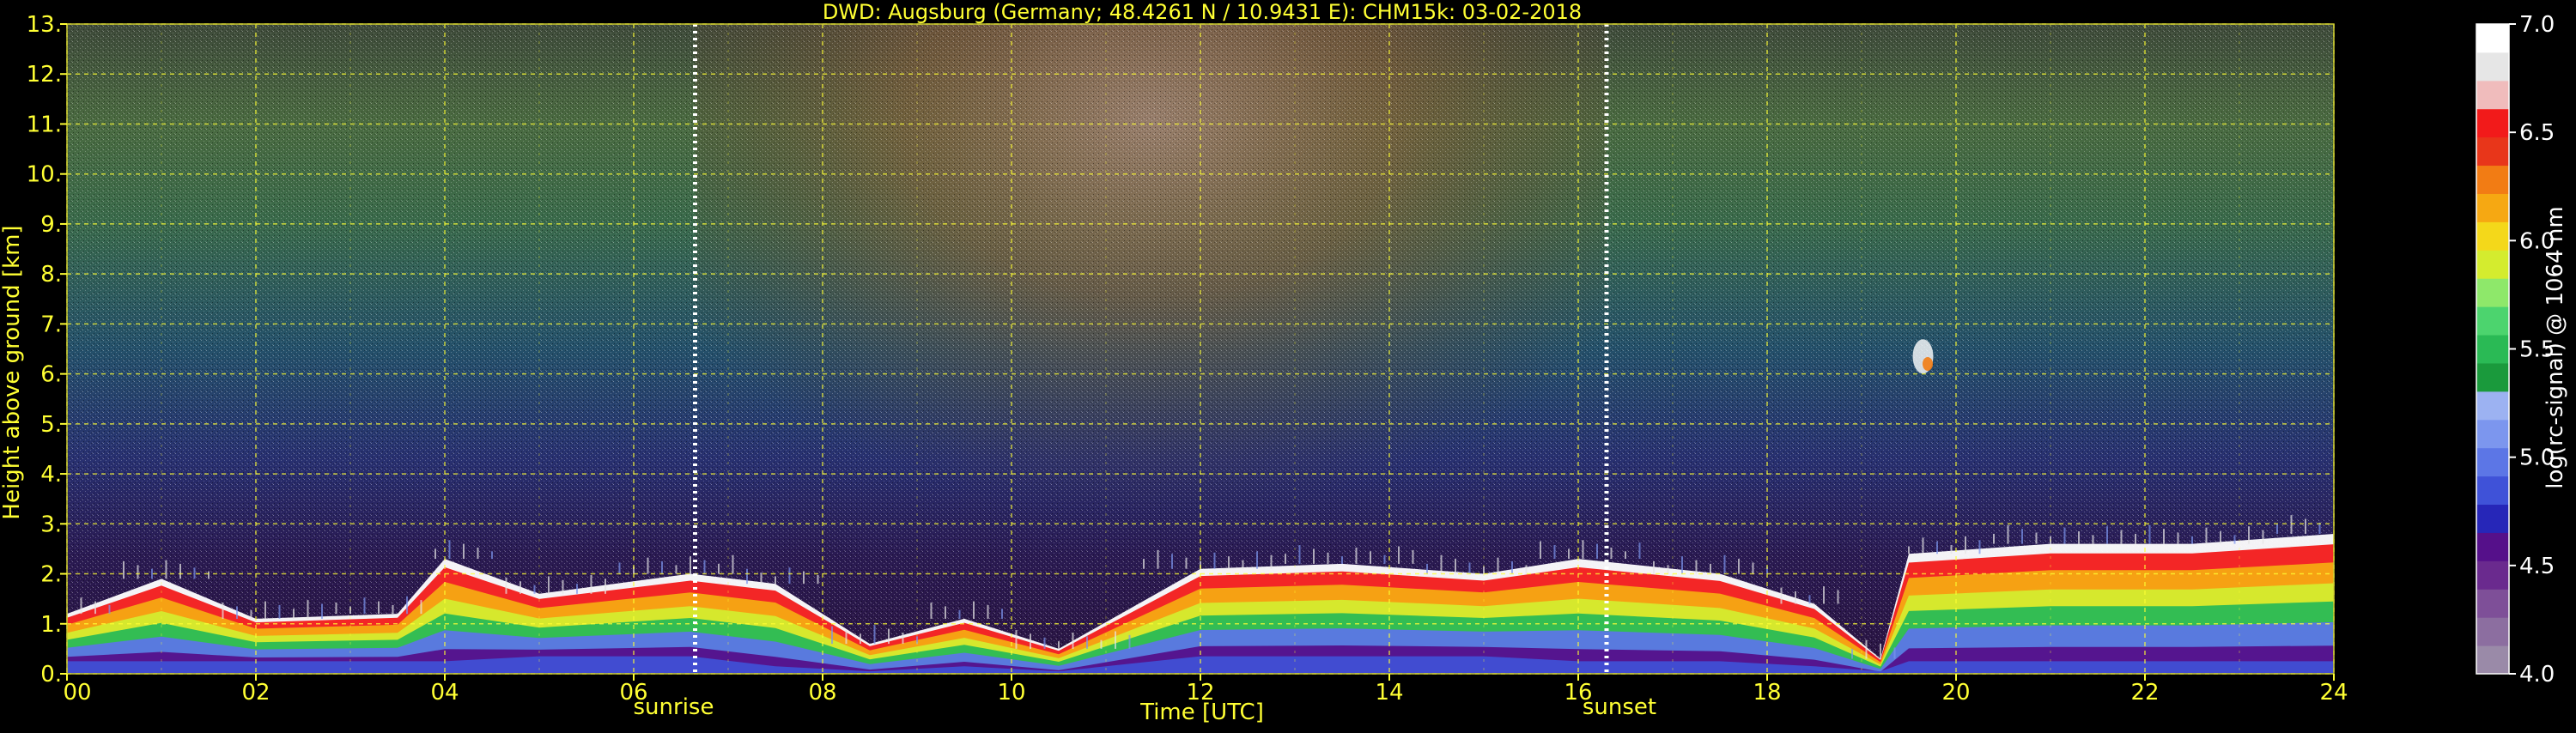 Image resolution: width=2576 pixels, height=733 pixels. I want to click on x-tick-label: 22, so click(2144, 693).